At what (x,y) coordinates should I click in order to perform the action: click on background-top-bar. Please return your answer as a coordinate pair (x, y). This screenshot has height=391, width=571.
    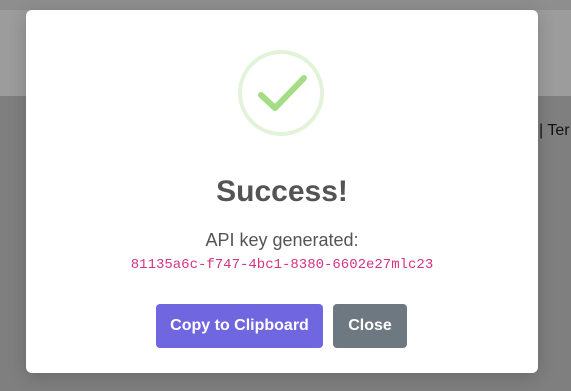
    Looking at the image, I should click on (285, 5).